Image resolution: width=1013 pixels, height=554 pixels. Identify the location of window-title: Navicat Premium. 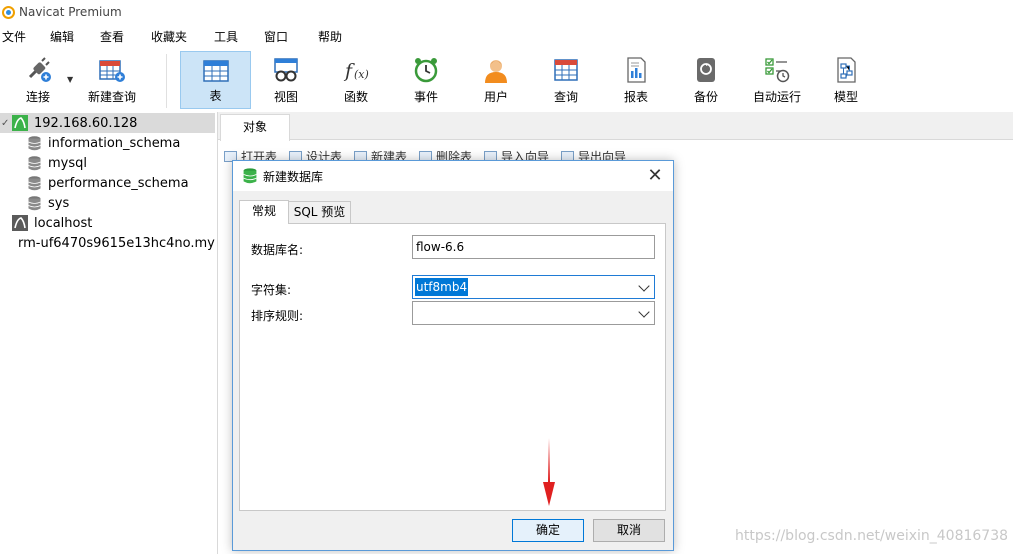
(70, 12).